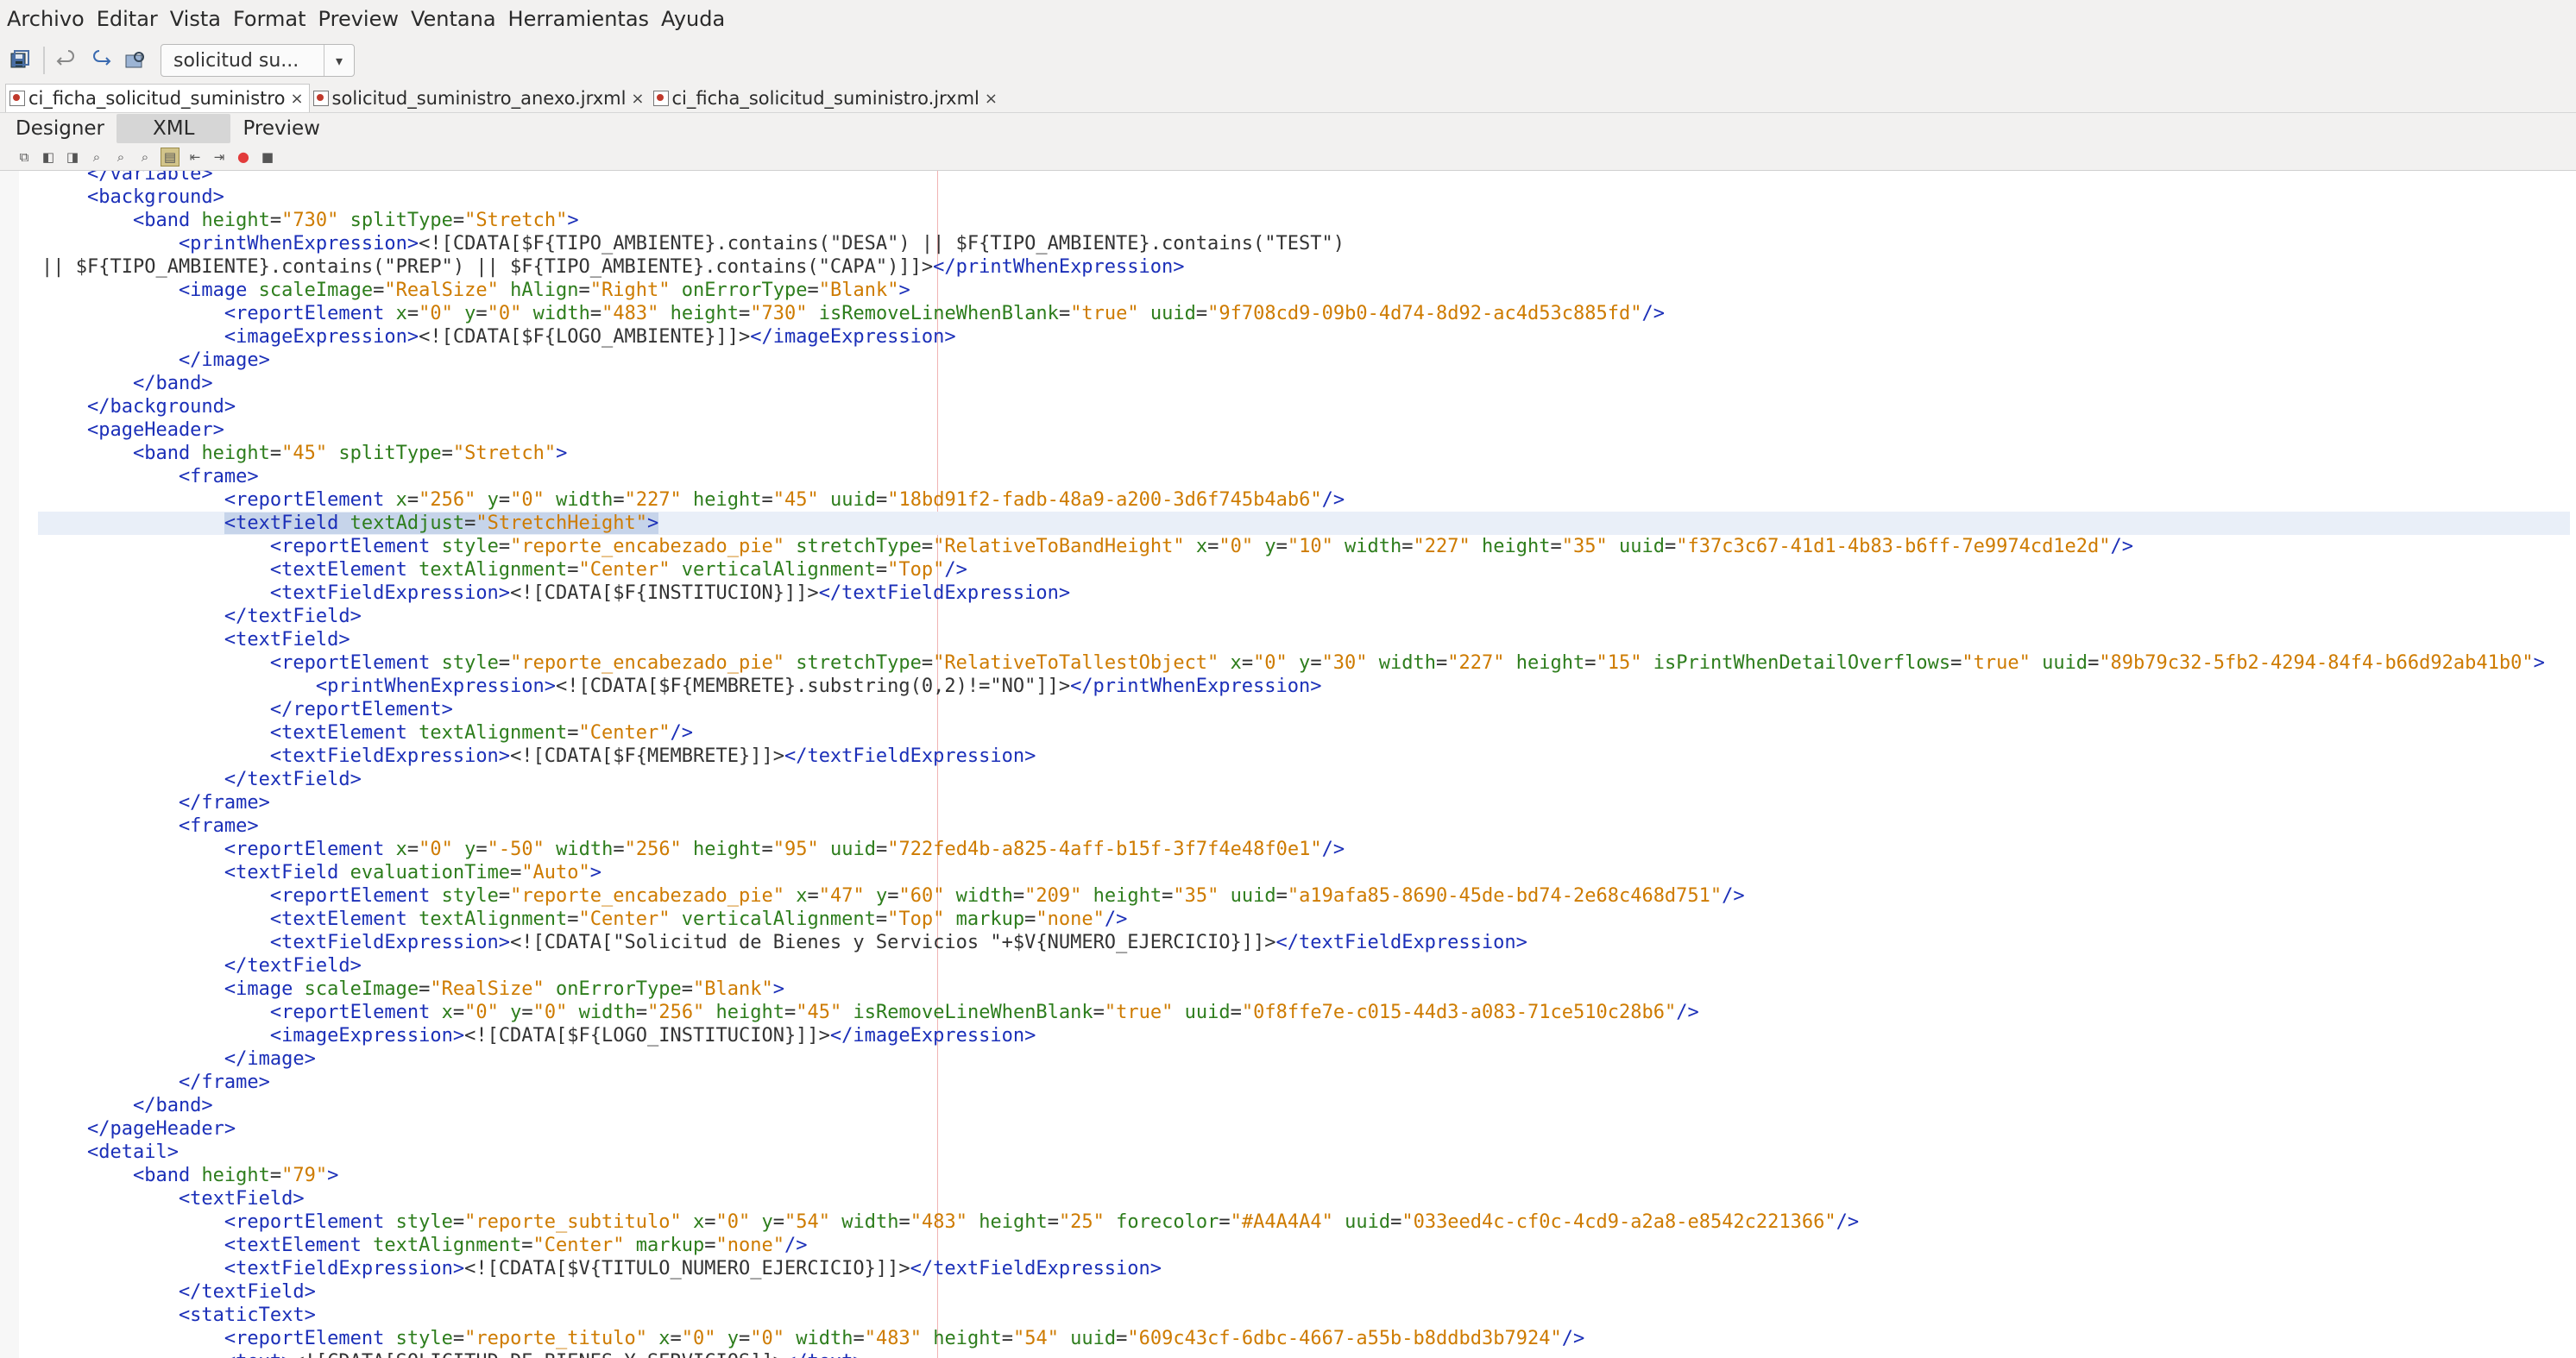 The width and height of the screenshot is (2576, 1358). What do you see at coordinates (136, 60) in the screenshot?
I see `preview-icon` at bounding box center [136, 60].